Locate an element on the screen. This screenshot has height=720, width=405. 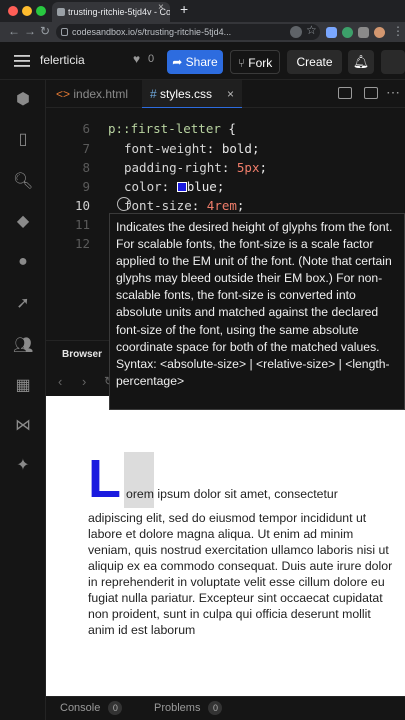
bottom-panel: Console 0 Problems 0 is located at coordinates (225, 708).